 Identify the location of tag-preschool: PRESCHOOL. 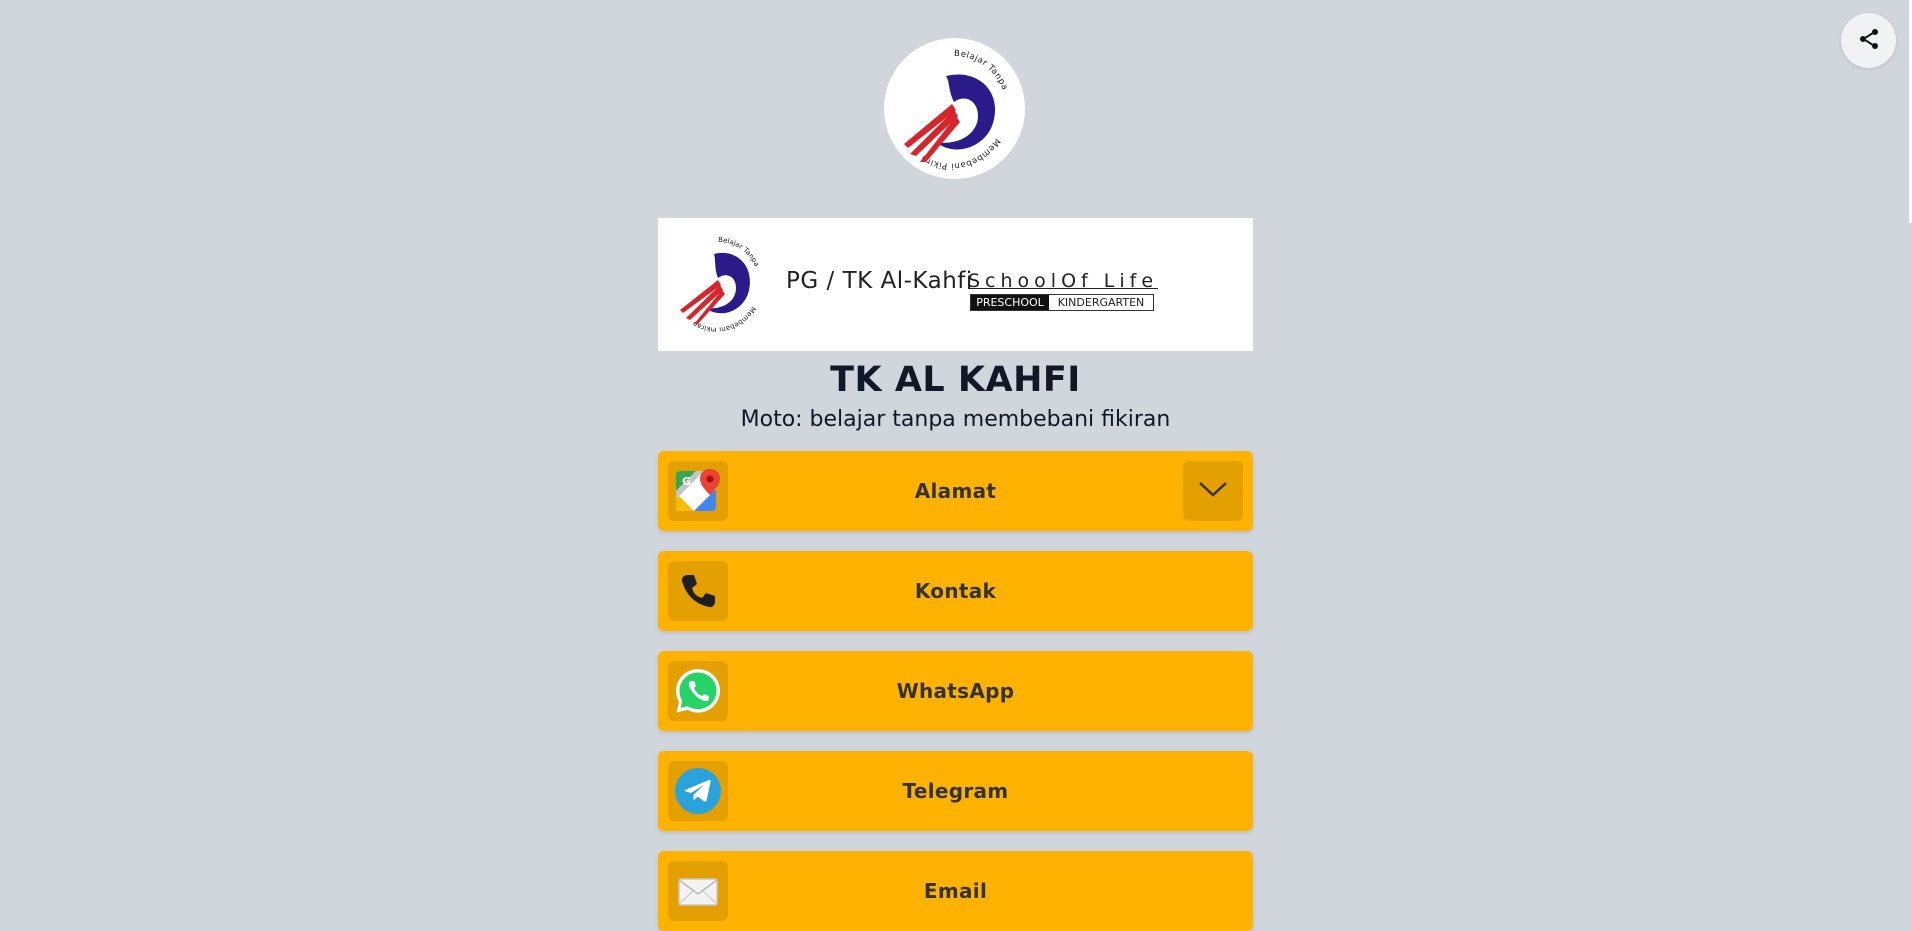
(1010, 302).